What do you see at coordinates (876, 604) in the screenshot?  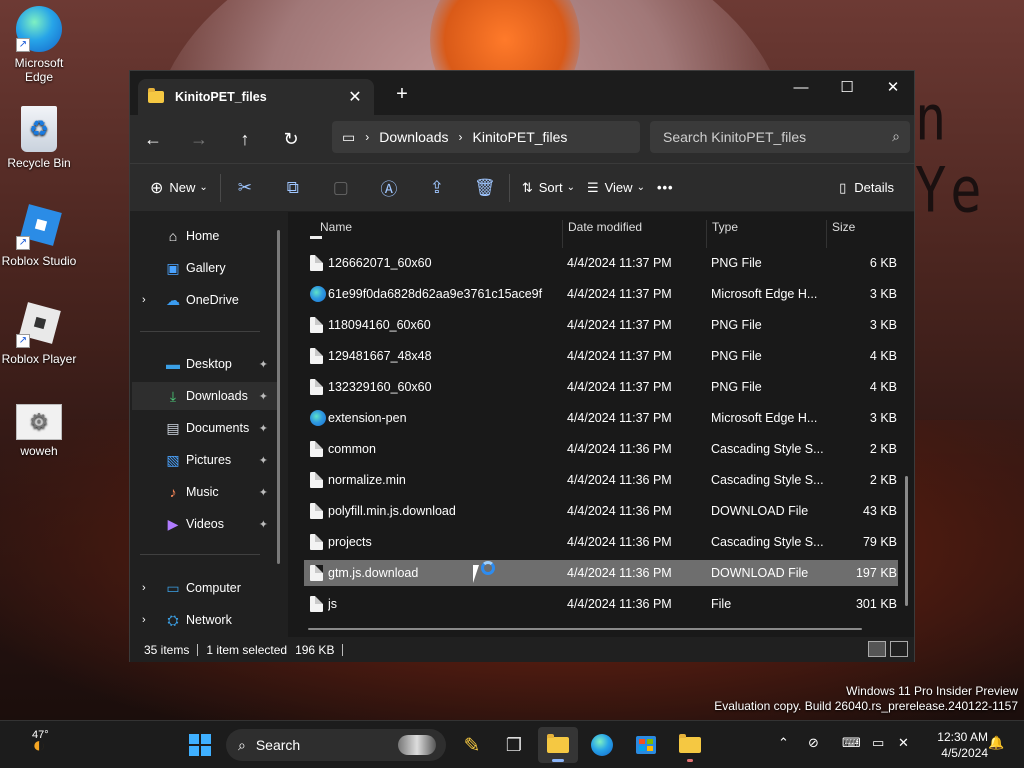 I see `file-size: 301 KB` at bounding box center [876, 604].